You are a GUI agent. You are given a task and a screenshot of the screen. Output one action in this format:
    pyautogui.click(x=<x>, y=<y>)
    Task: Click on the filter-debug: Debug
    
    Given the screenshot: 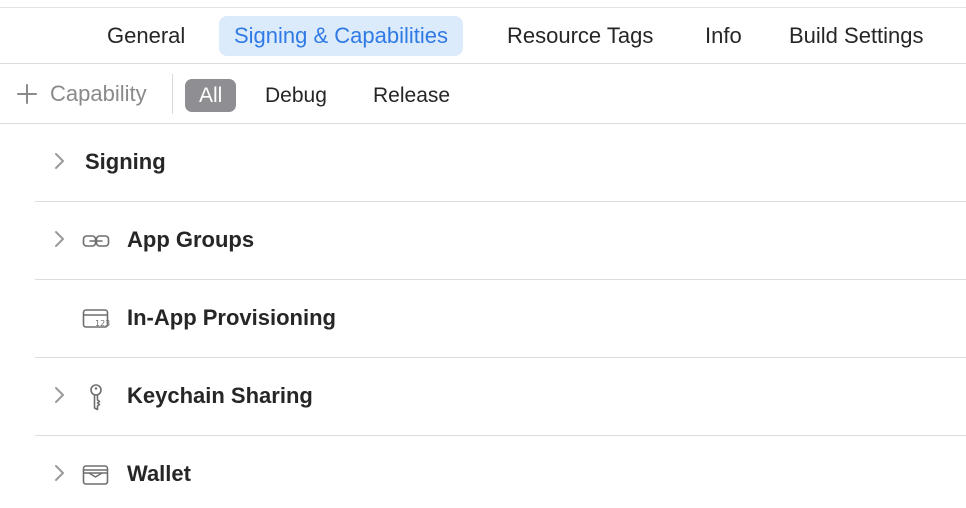 What is the action you would take?
    pyautogui.click(x=296, y=95)
    